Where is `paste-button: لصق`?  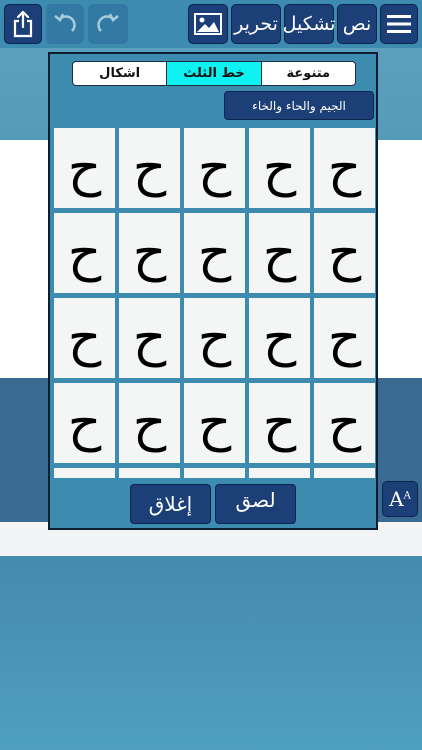 paste-button: لصق is located at coordinates (255, 504).